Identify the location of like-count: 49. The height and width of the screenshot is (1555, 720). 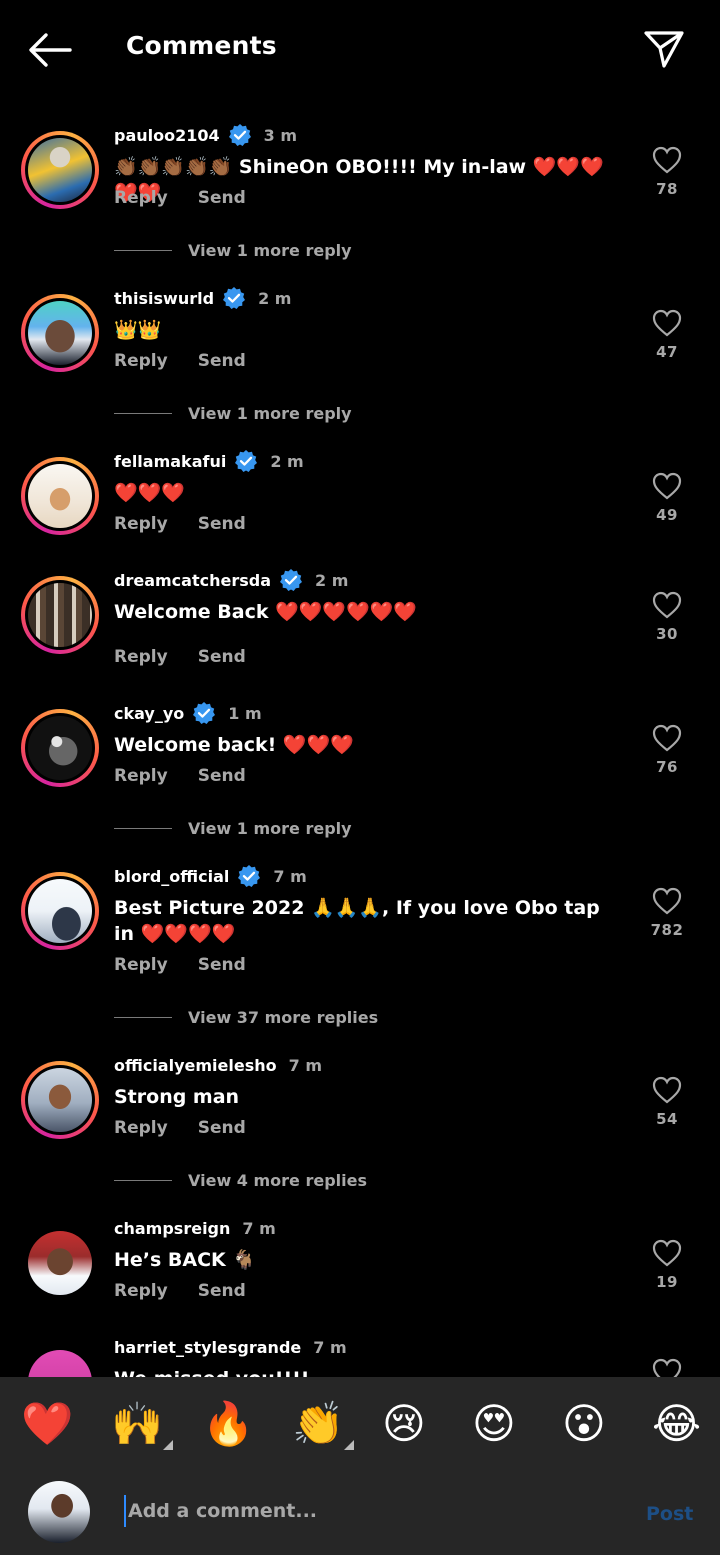
(667, 515).